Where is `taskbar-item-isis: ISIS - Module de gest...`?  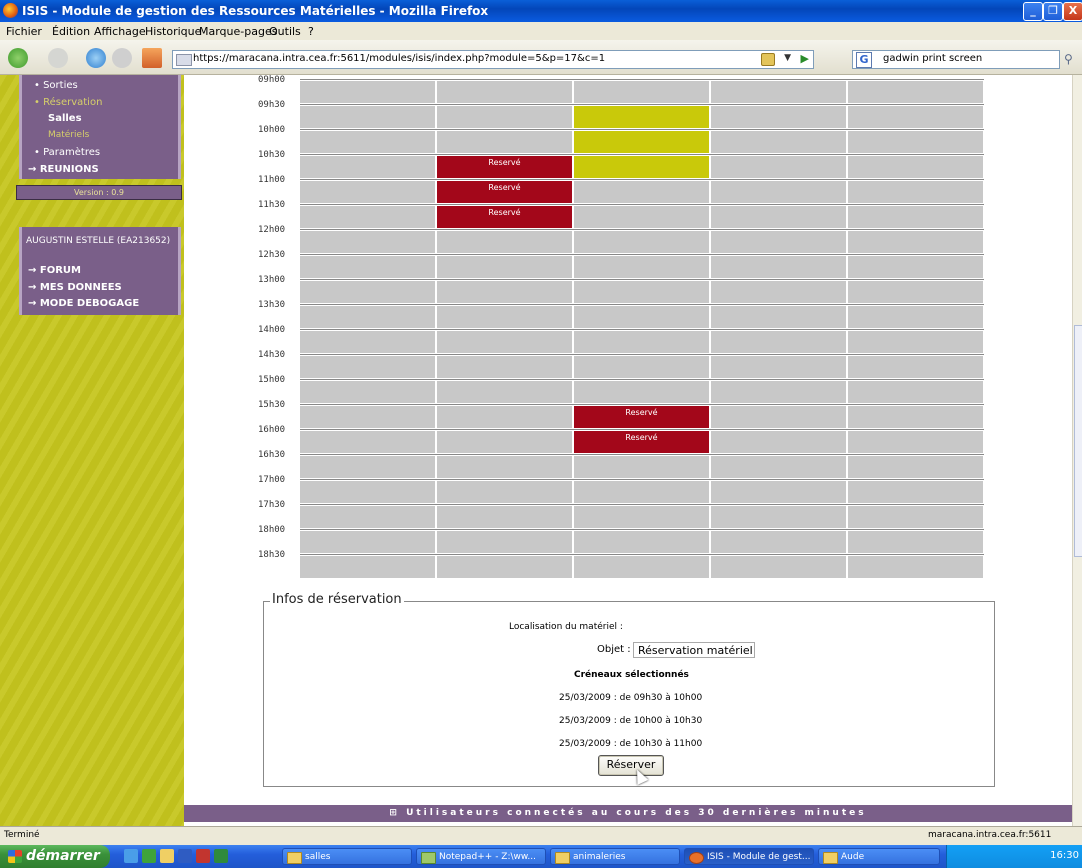 taskbar-item-isis: ISIS - Module de gest... is located at coordinates (749, 856).